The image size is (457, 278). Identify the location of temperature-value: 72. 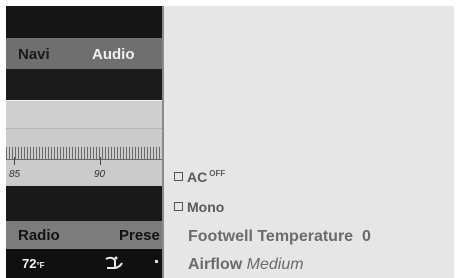
(29, 263).